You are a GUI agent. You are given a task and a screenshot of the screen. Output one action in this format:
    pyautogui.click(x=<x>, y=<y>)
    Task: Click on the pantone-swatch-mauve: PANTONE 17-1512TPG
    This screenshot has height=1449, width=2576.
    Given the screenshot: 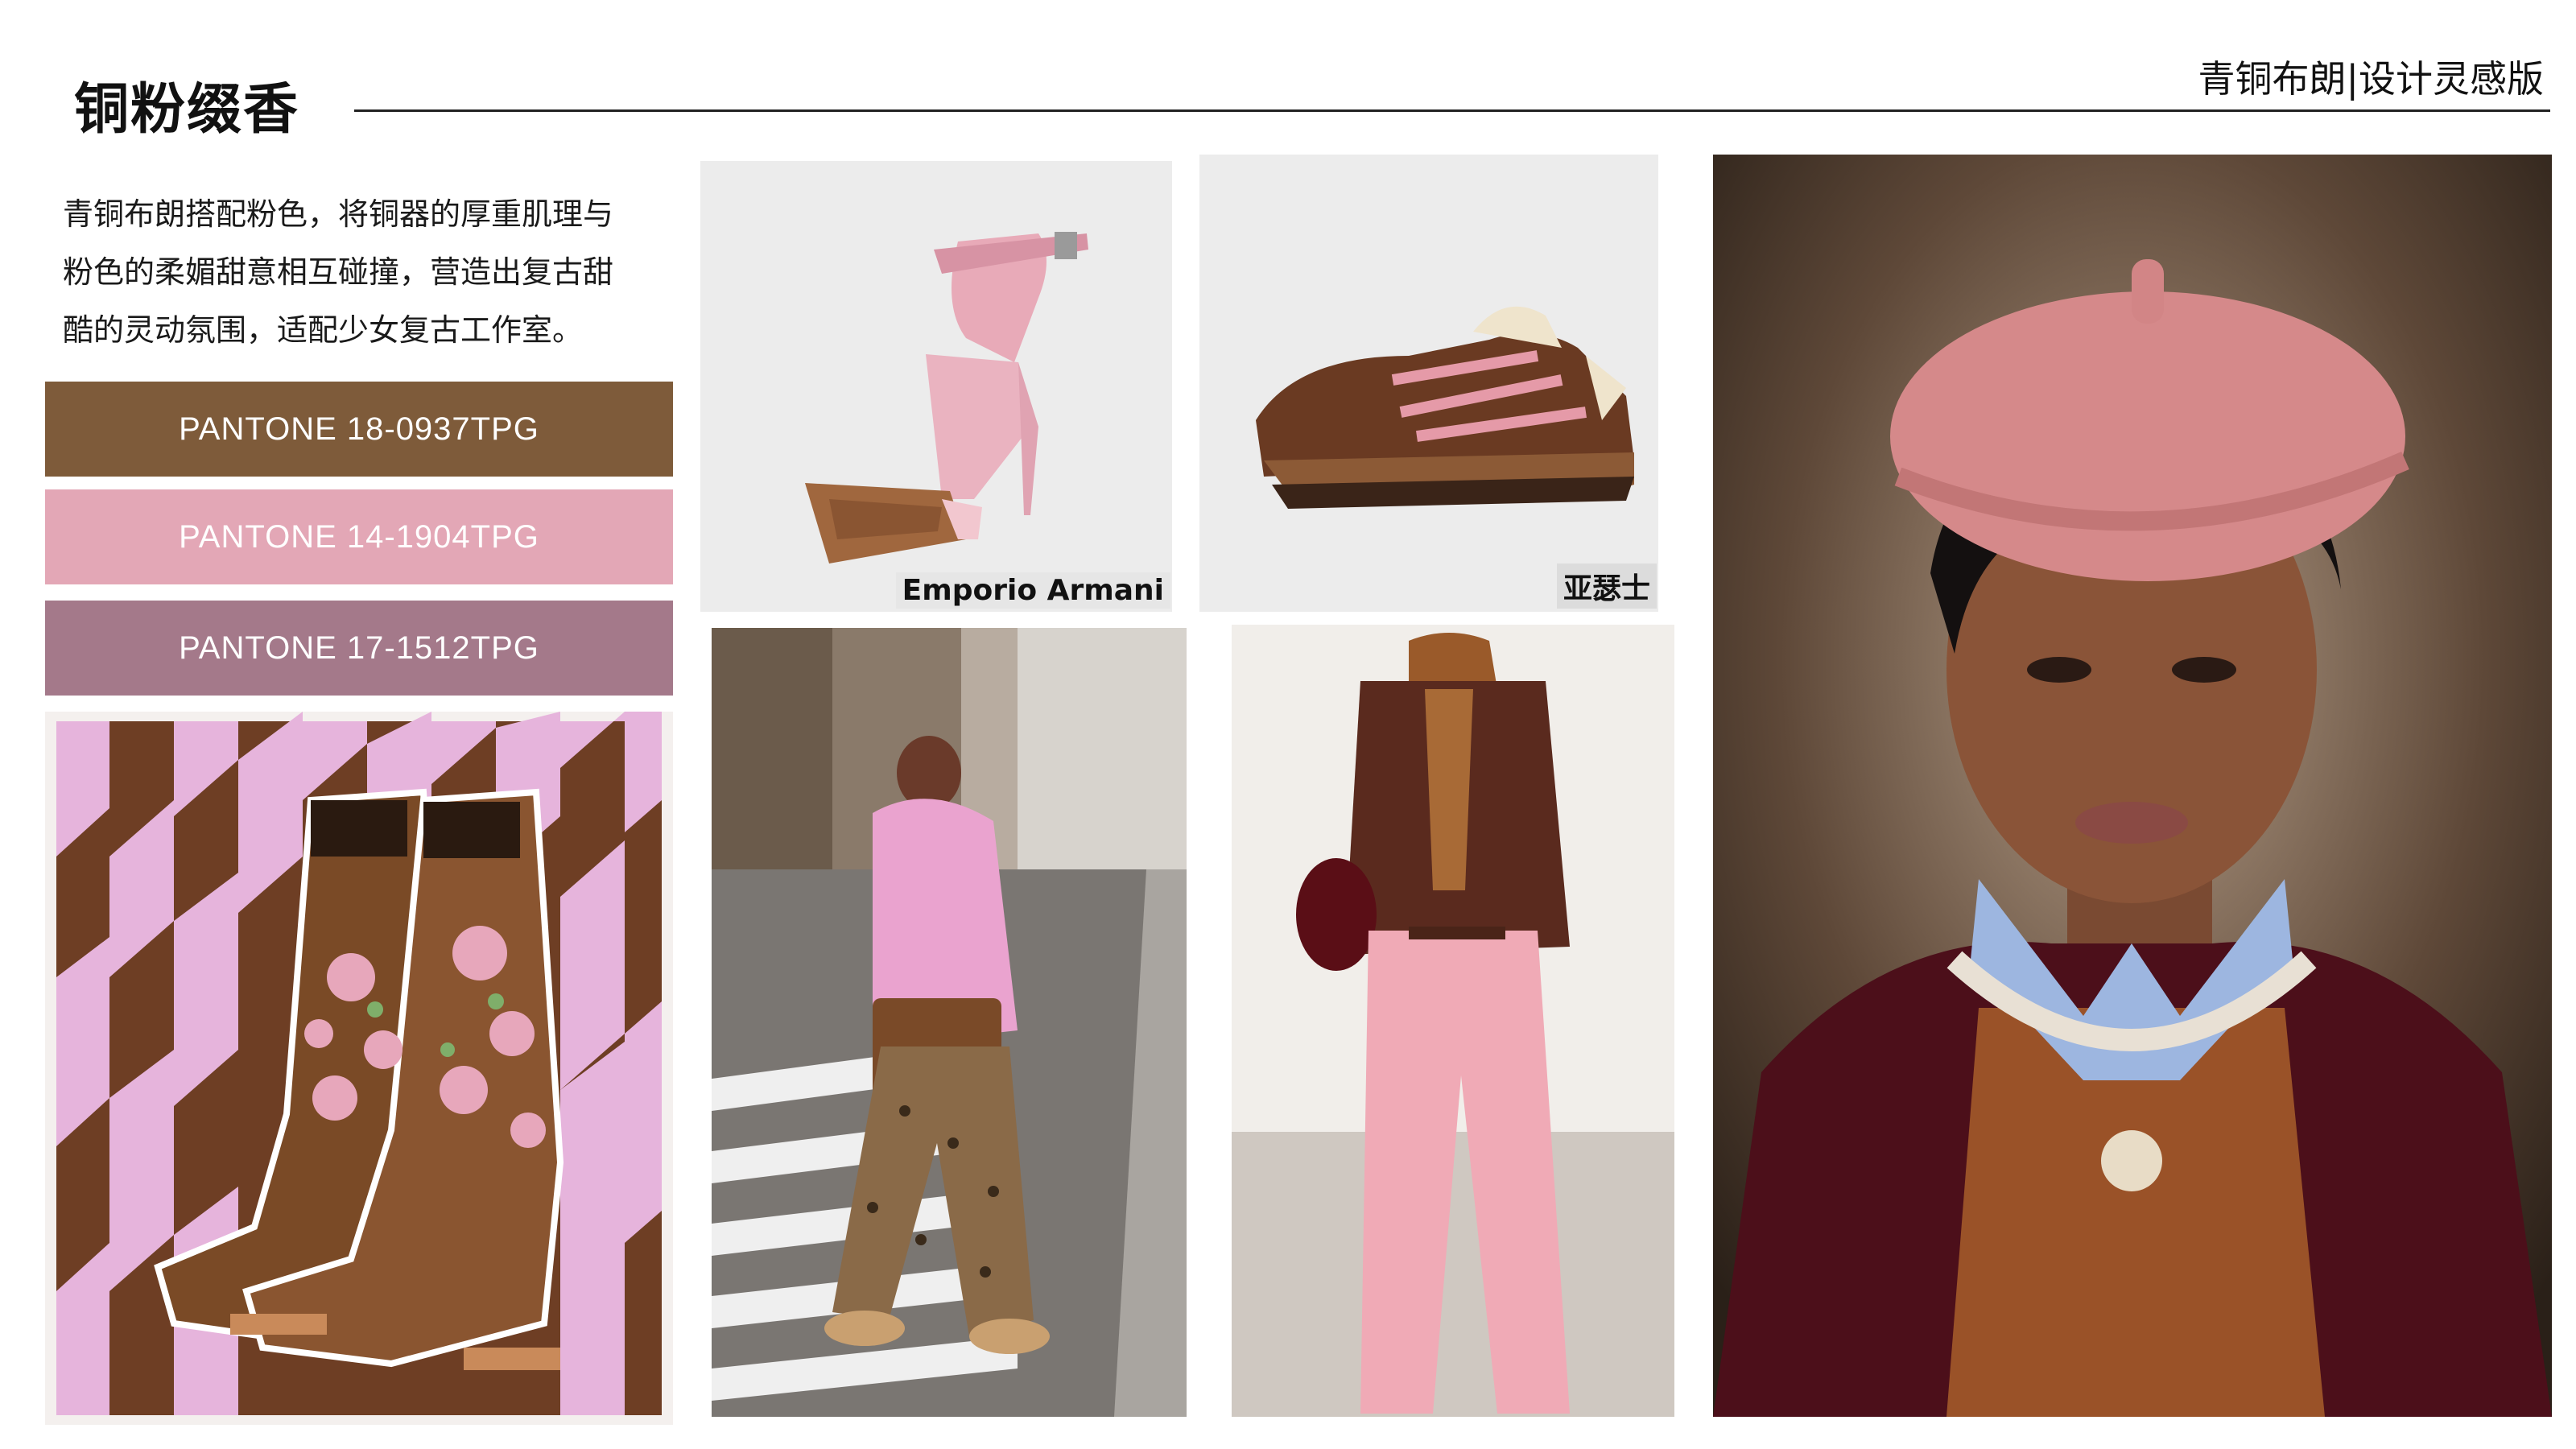 What is the action you would take?
    pyautogui.click(x=359, y=648)
    